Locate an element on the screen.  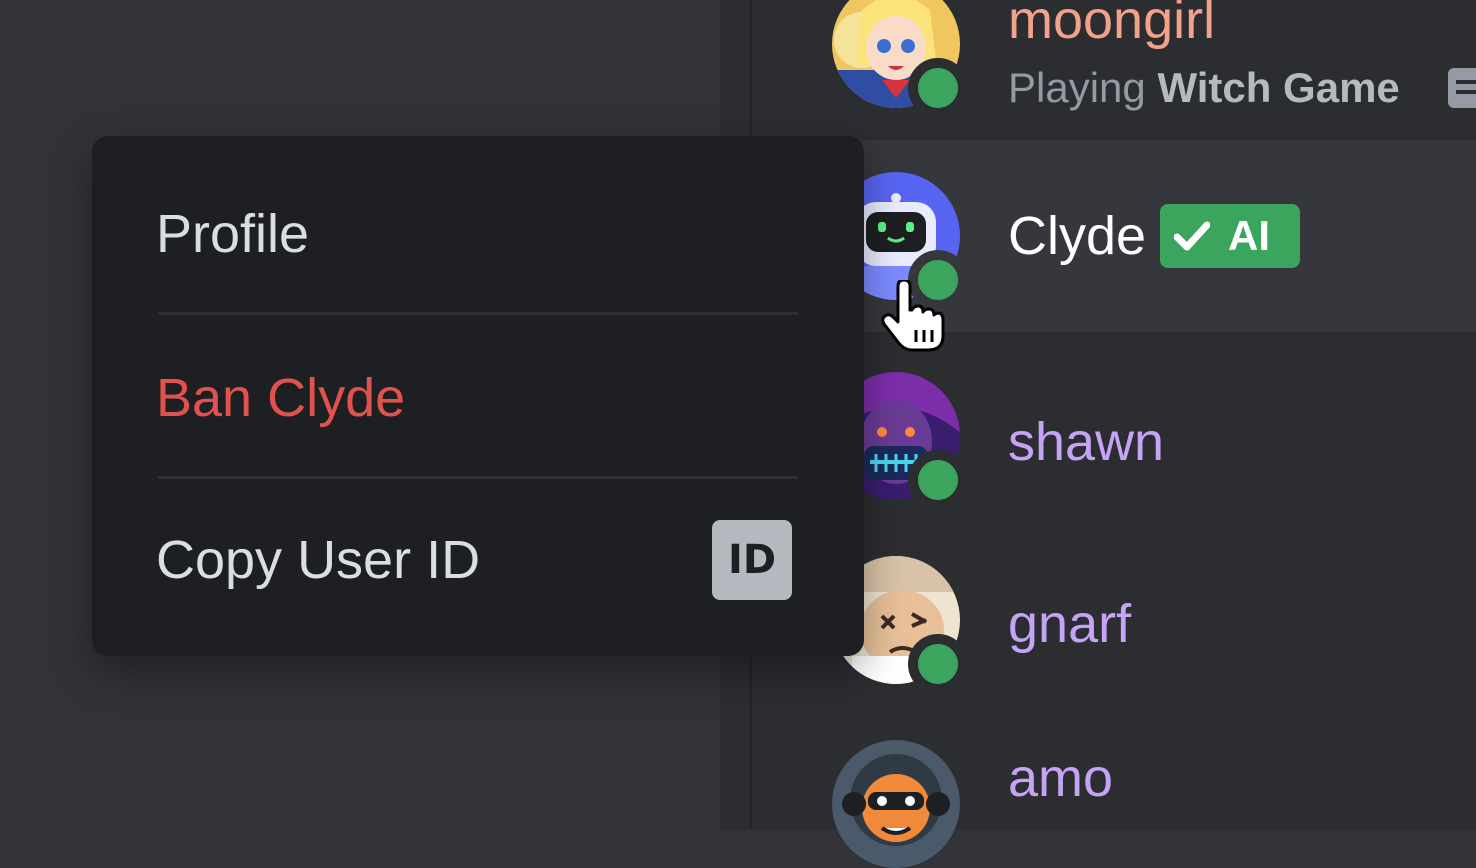
member-activity: Playing Witch Game is located at coordinates (1204, 88).